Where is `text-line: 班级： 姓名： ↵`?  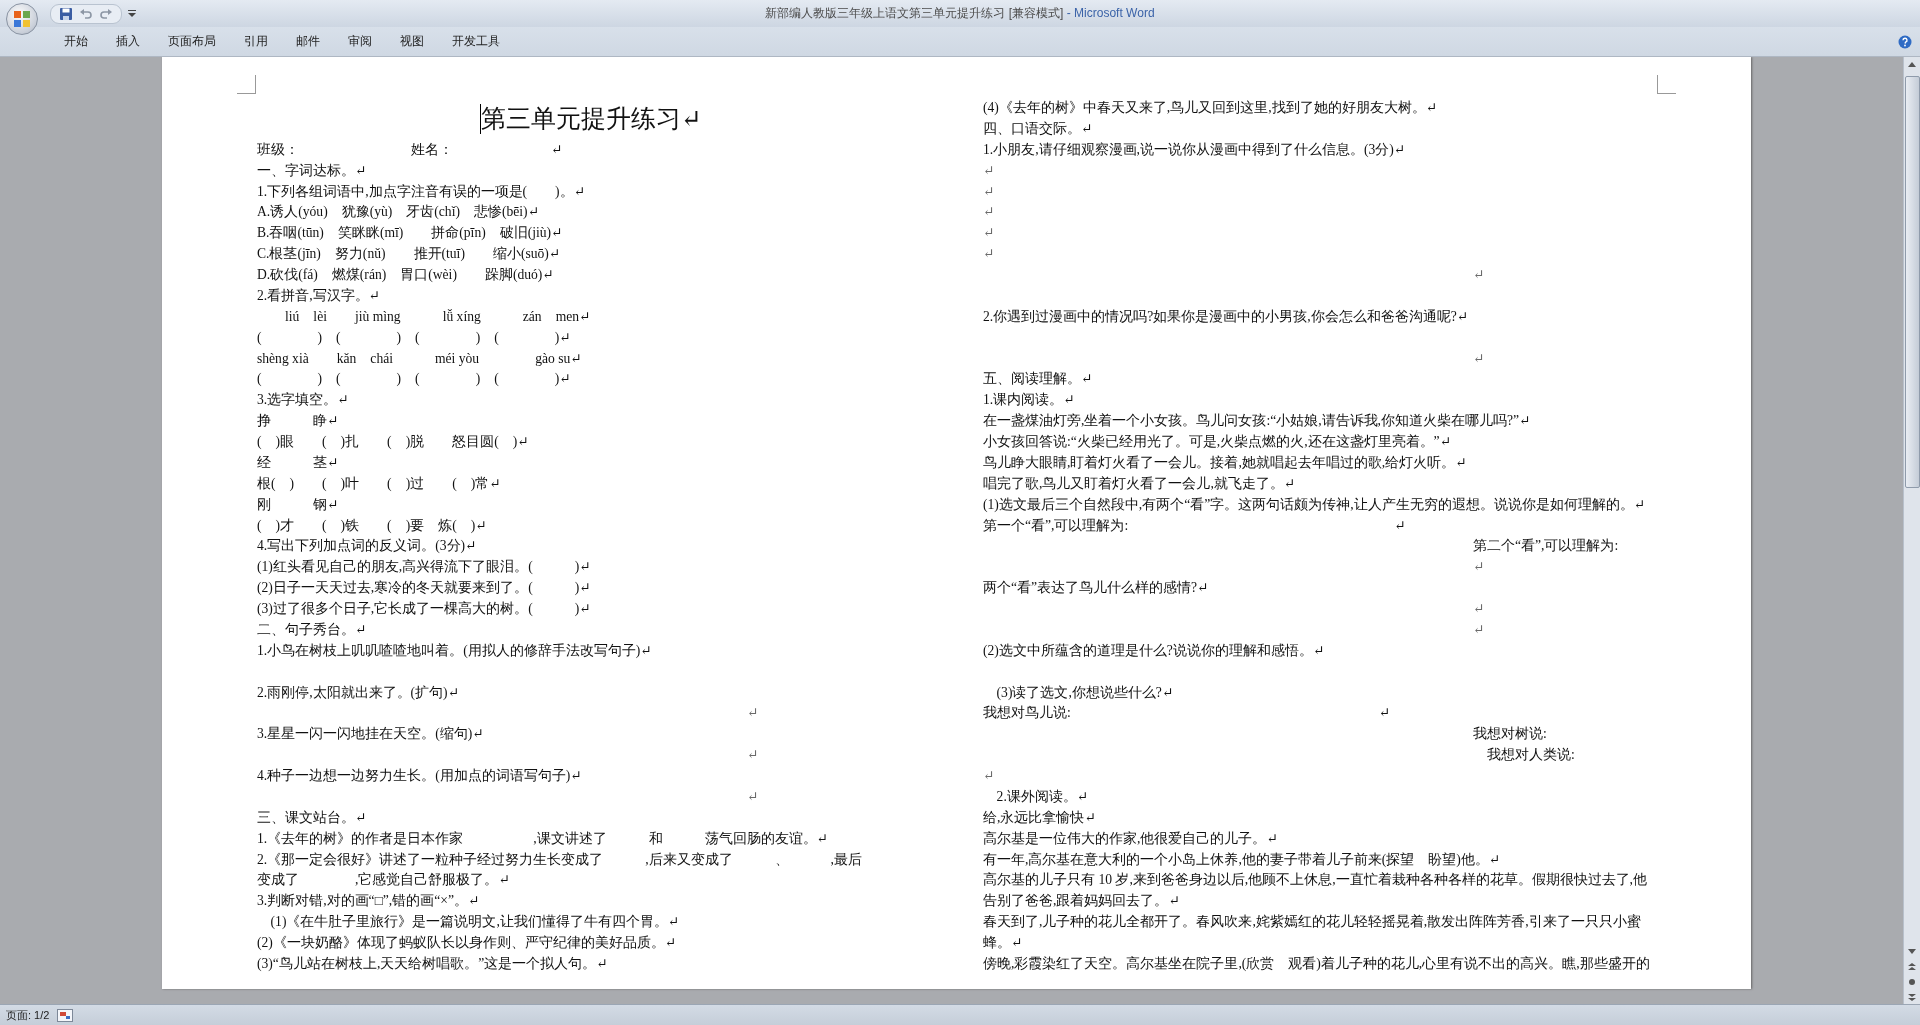 text-line: 班级： 姓名： ↵ is located at coordinates (410, 149).